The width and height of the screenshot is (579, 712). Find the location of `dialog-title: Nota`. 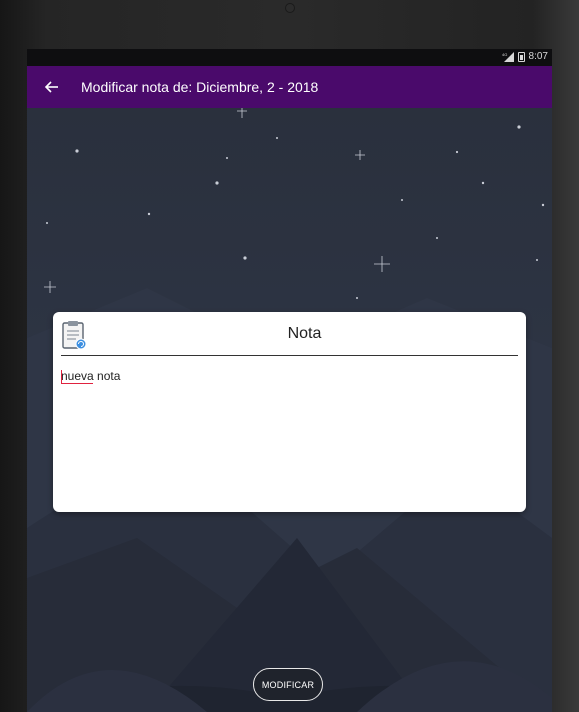

dialog-title: Nota is located at coordinates (304, 333).